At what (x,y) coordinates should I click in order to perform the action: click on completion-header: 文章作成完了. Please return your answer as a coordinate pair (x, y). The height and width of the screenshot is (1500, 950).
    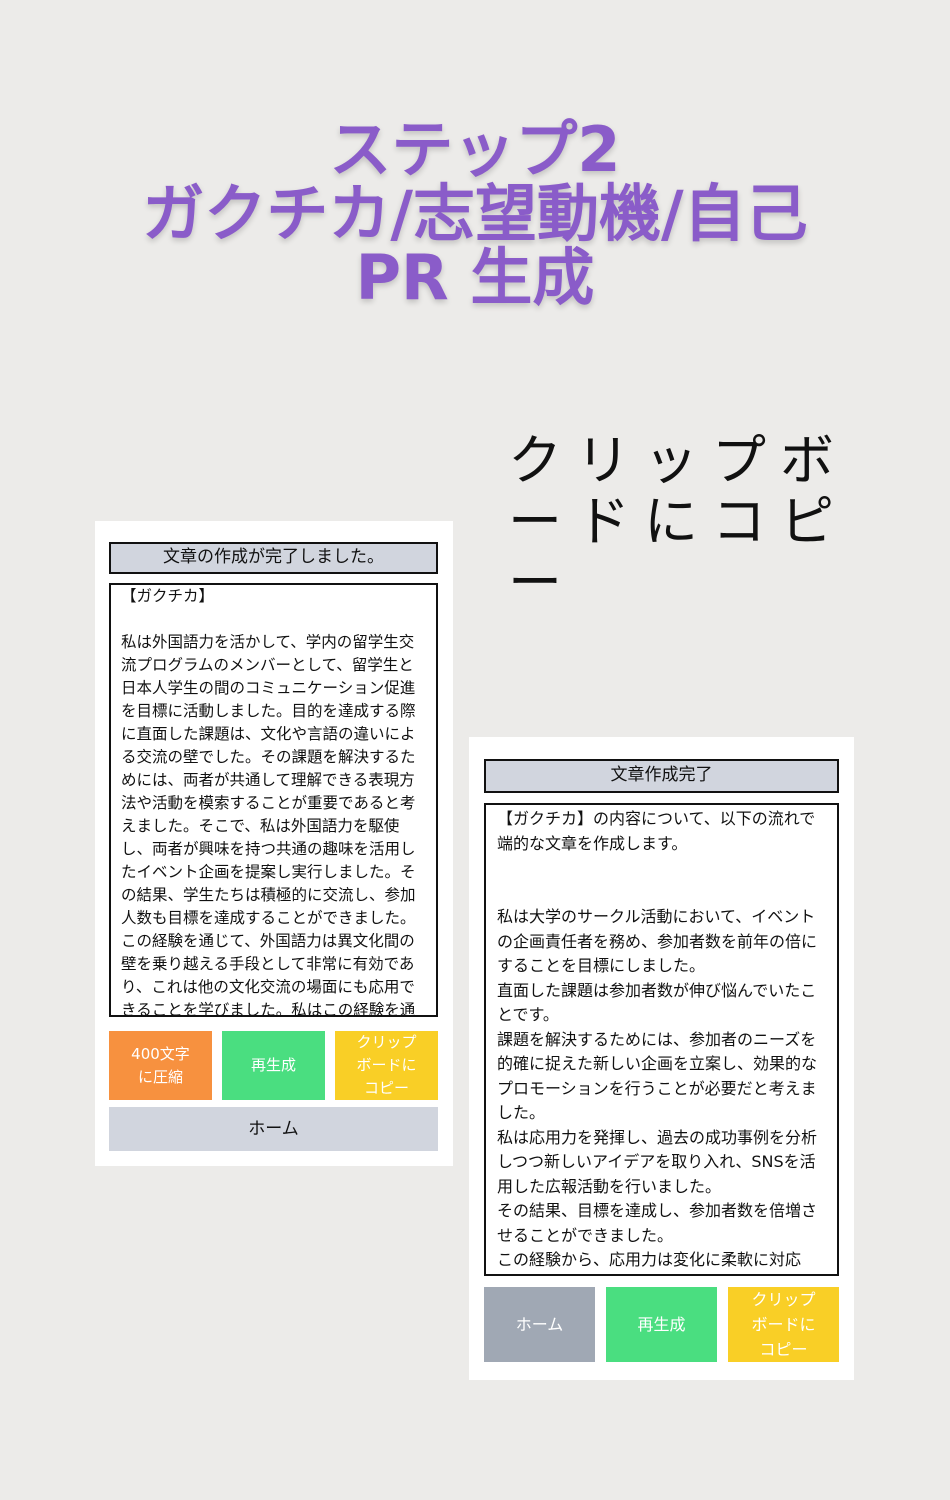
    Looking at the image, I should click on (661, 776).